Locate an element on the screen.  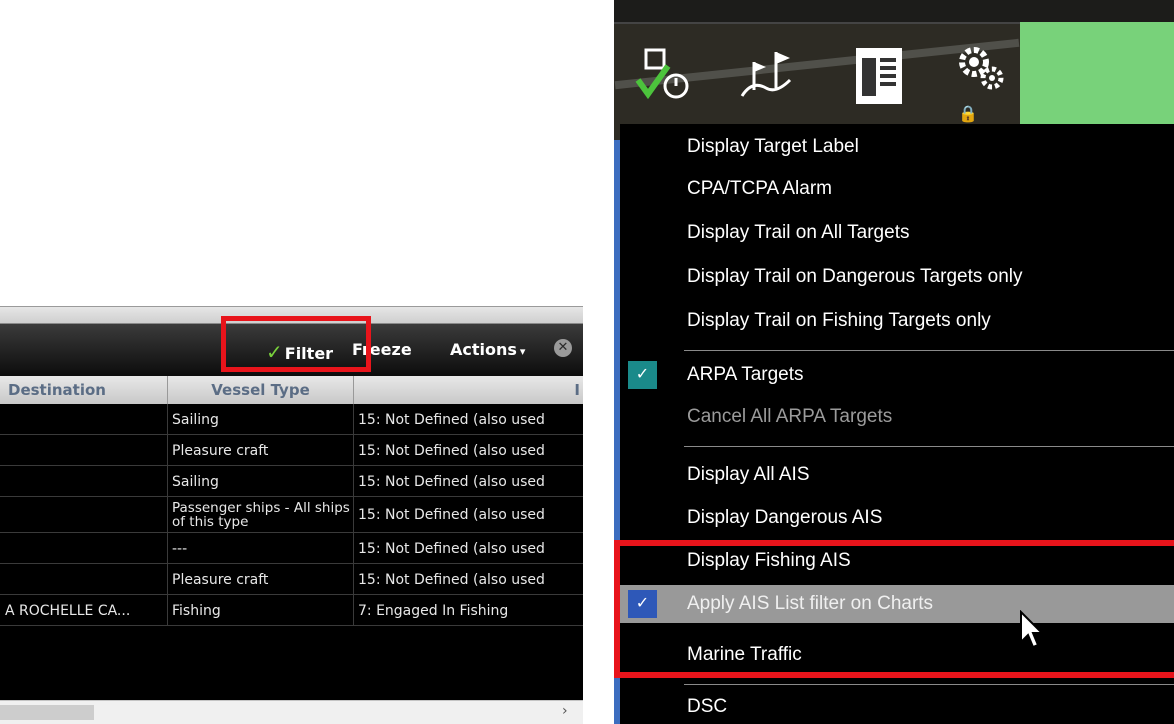
menu-item-display-target-label: Display Target Label is located at coordinates (897, 147).